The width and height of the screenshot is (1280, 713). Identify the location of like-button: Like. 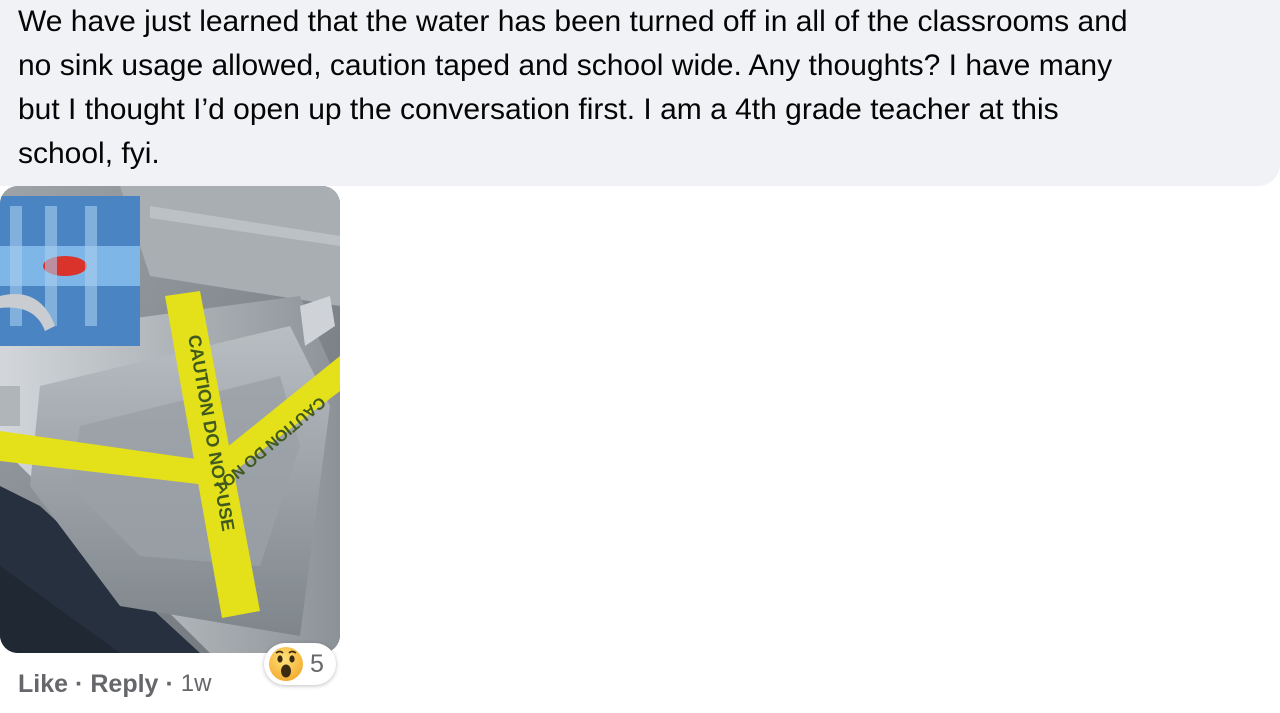
(43, 684).